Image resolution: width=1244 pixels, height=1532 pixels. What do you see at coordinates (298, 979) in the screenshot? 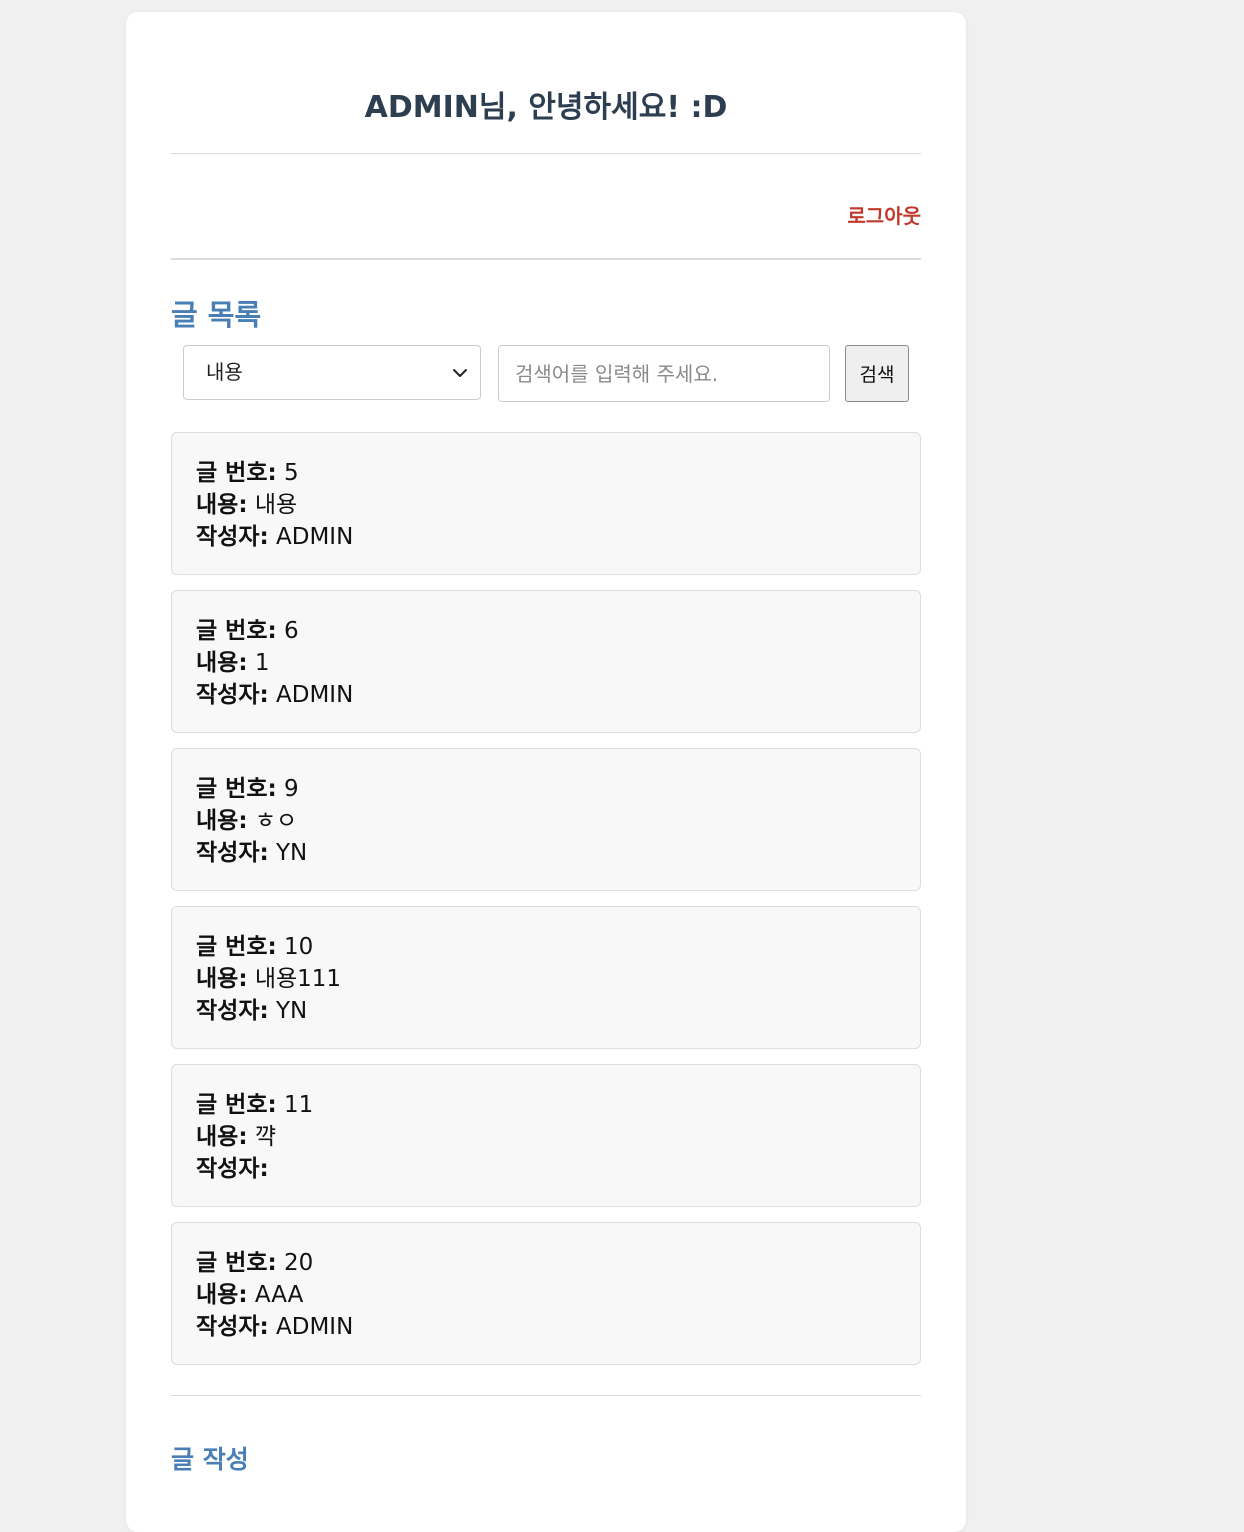
I see `post-content: 내용111` at bounding box center [298, 979].